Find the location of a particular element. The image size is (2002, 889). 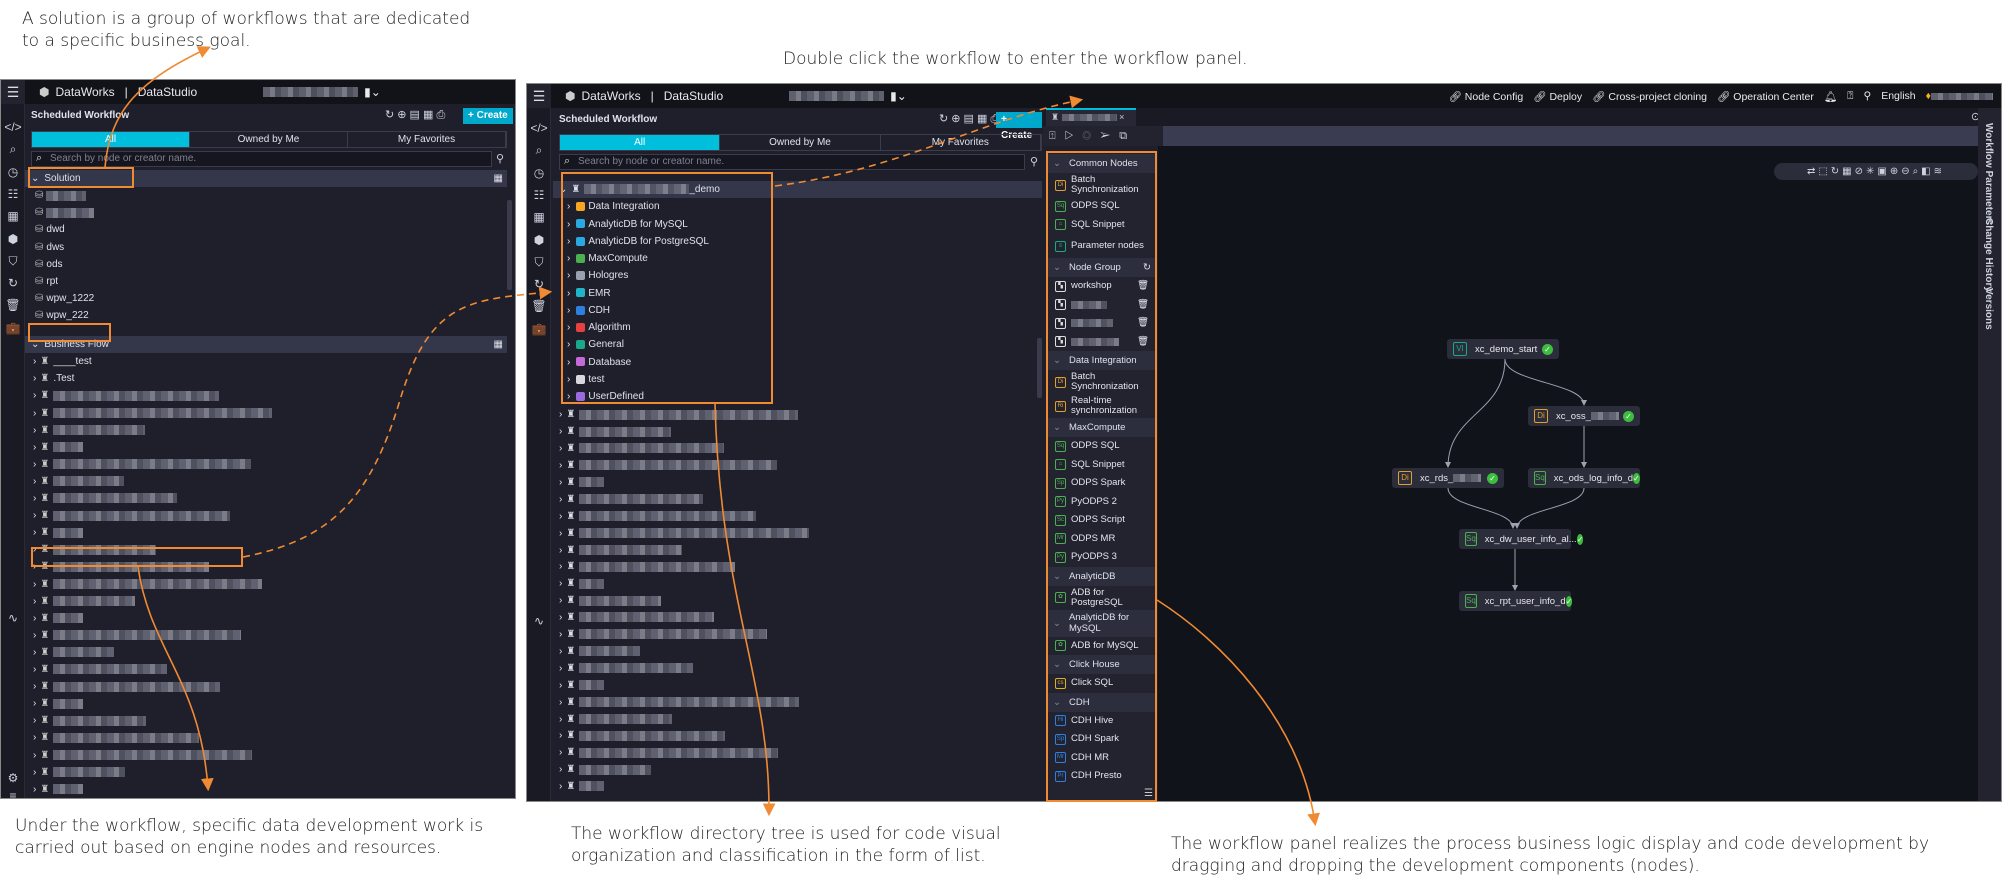

dag-node: VI xc_demo_start ✓ is located at coordinates (1503, 349).